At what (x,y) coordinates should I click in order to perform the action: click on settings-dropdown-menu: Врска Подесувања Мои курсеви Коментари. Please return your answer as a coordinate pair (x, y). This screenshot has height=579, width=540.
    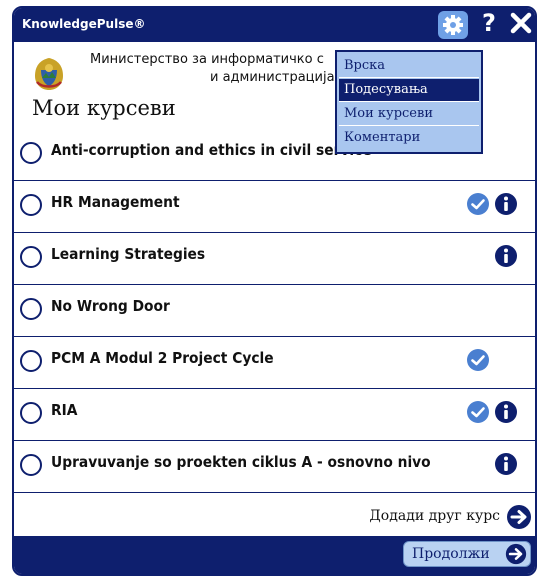
    Looking at the image, I should click on (409, 102).